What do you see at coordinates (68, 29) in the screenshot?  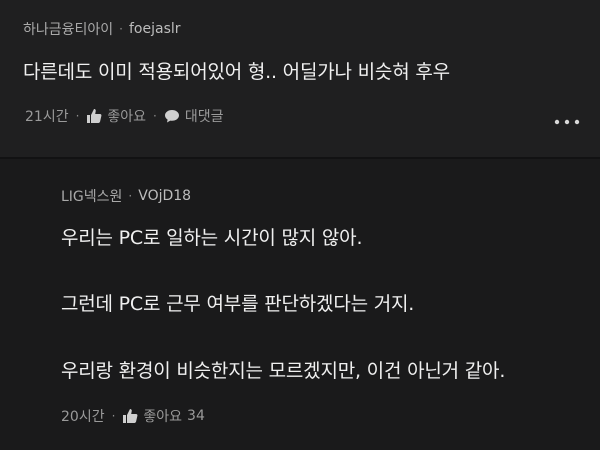 I see `author-company: 하나금융티아이` at bounding box center [68, 29].